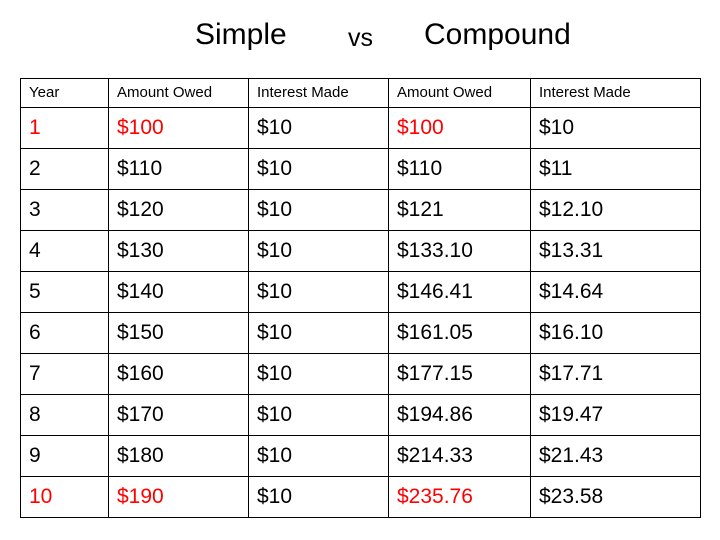 This screenshot has height=540, width=720. What do you see at coordinates (64, 497) in the screenshot?
I see `cell-year: 10` at bounding box center [64, 497].